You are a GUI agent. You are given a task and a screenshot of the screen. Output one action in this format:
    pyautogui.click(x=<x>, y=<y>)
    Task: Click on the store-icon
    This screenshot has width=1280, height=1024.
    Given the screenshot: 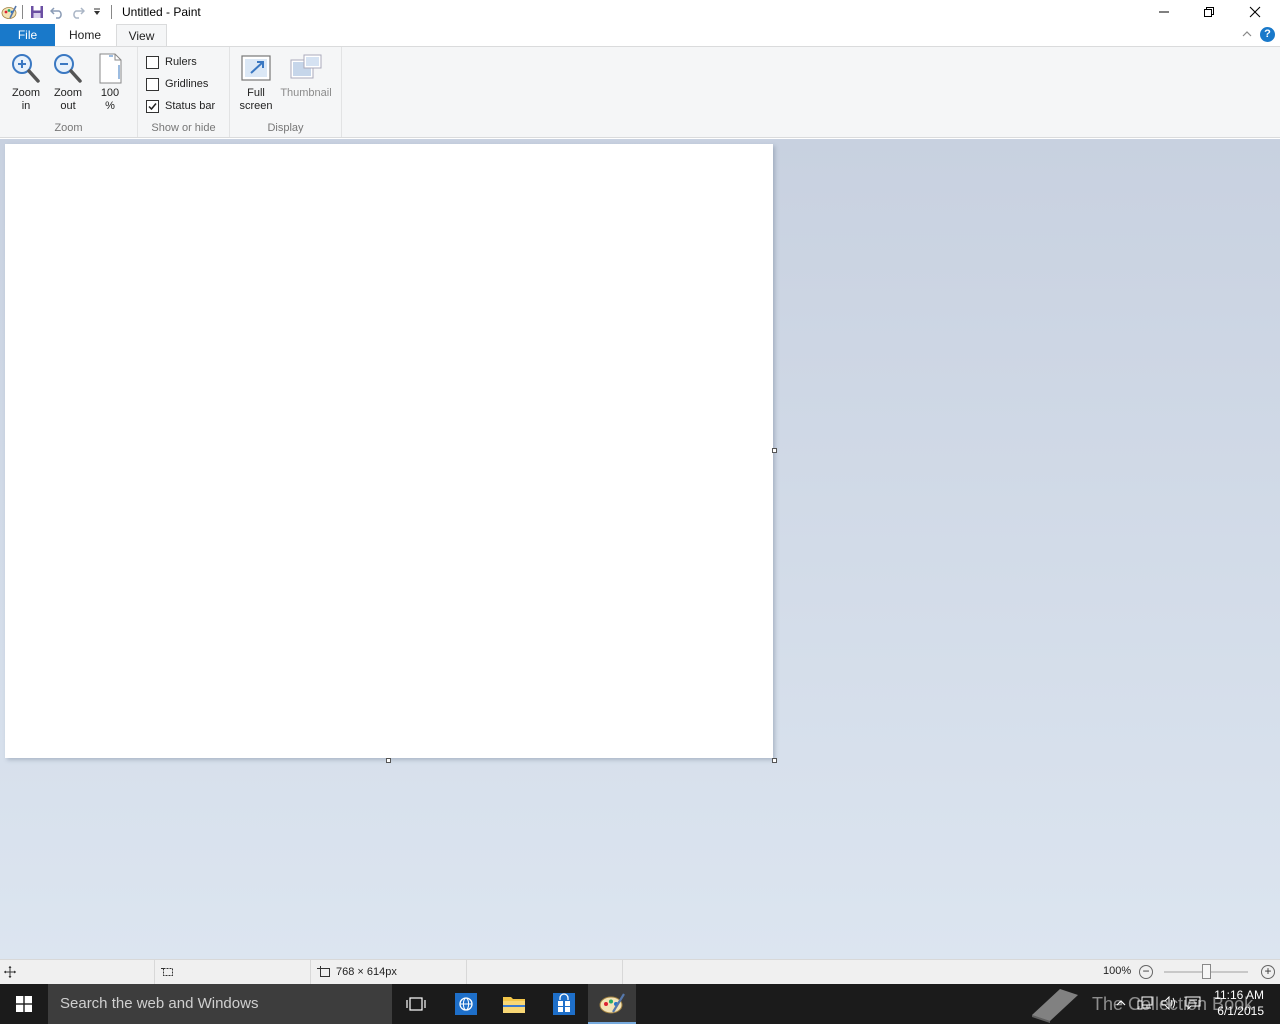 What is the action you would take?
    pyautogui.click(x=564, y=1004)
    